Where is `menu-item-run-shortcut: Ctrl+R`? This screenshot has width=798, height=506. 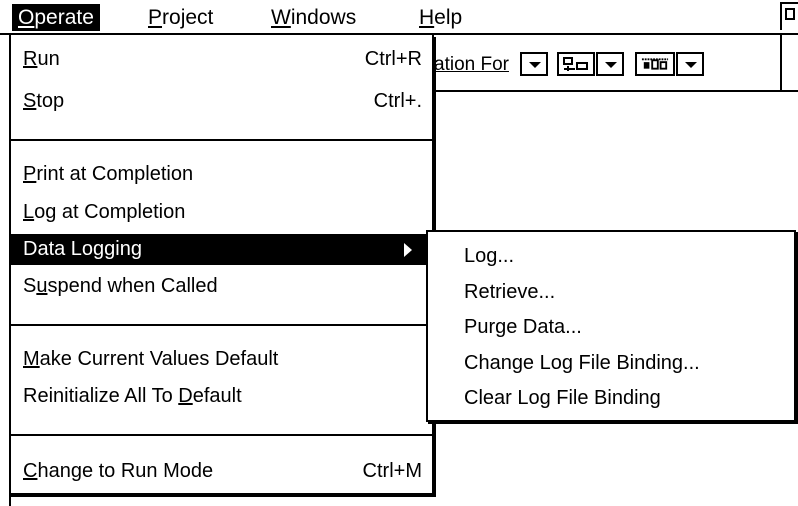 menu-item-run-shortcut: Ctrl+R is located at coordinates (393, 59).